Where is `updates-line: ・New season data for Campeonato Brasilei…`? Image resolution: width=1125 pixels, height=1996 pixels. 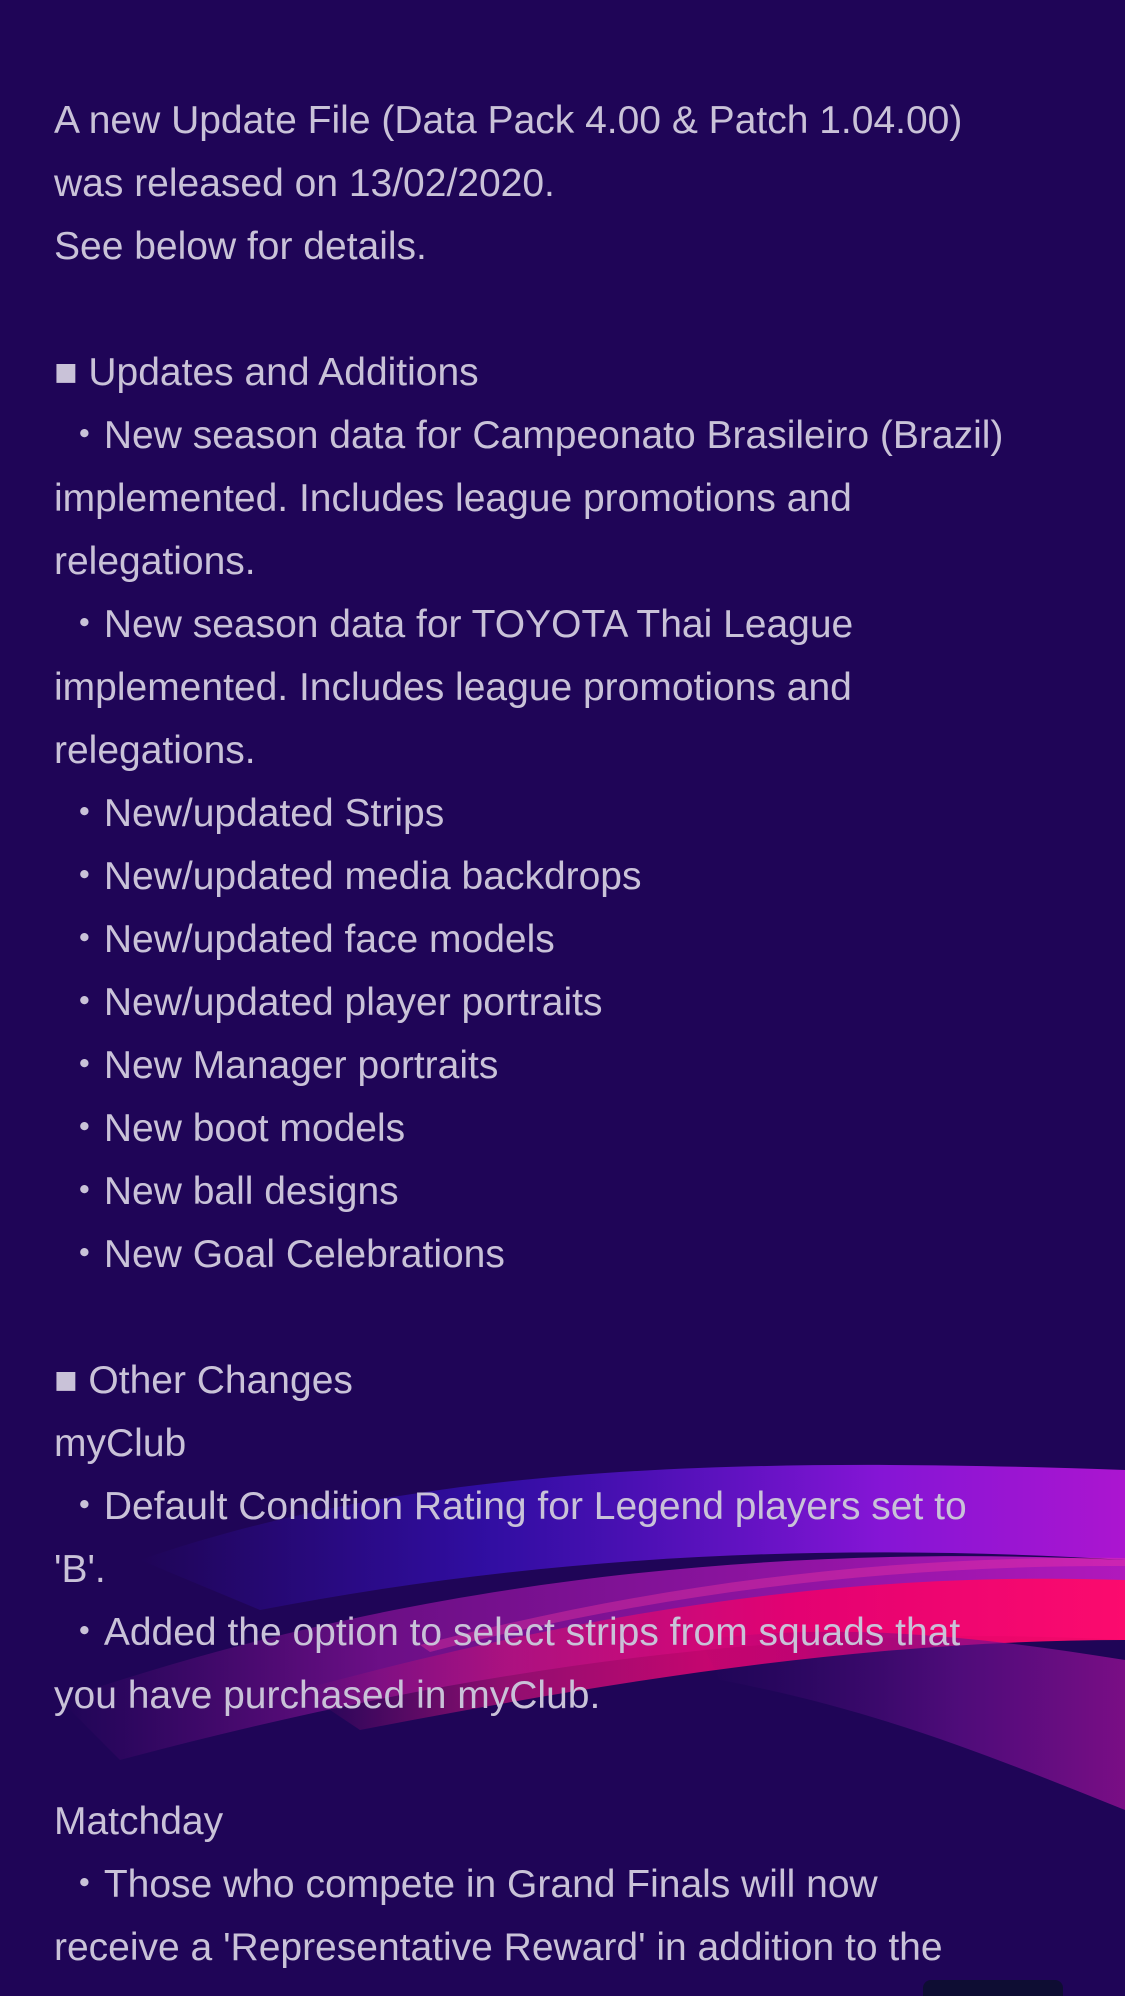
updates-line: ・New season data for Campeonato Brasilei… is located at coordinates (529, 435).